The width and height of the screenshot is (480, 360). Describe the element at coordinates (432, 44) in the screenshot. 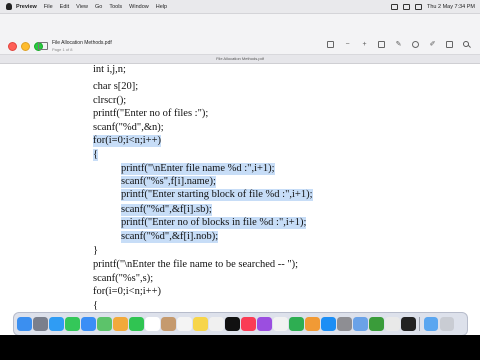

I see `markup-icon: ✐` at that location.